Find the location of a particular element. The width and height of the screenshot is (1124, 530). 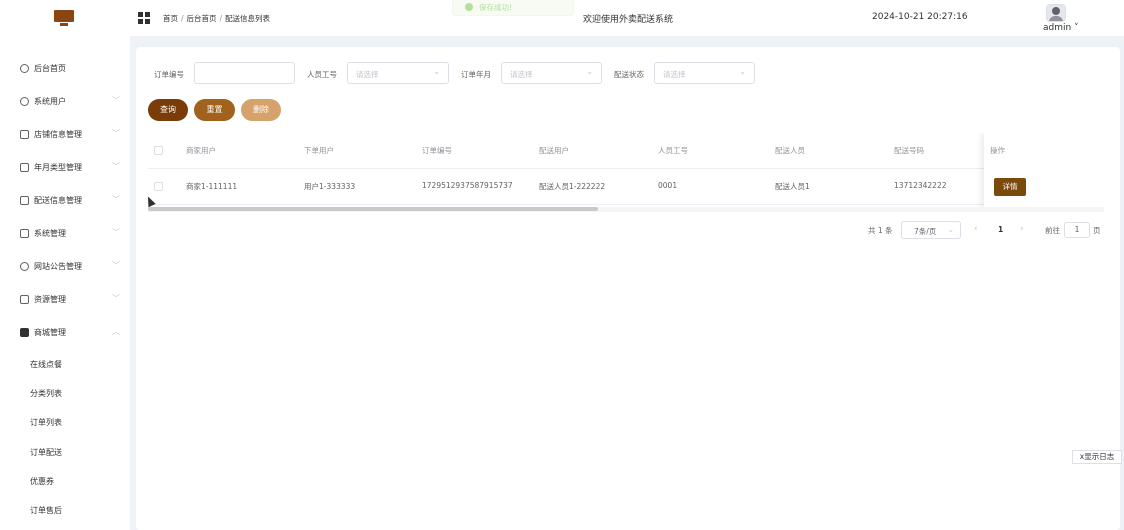

pager-total: 共 1 条 is located at coordinates (880, 230).